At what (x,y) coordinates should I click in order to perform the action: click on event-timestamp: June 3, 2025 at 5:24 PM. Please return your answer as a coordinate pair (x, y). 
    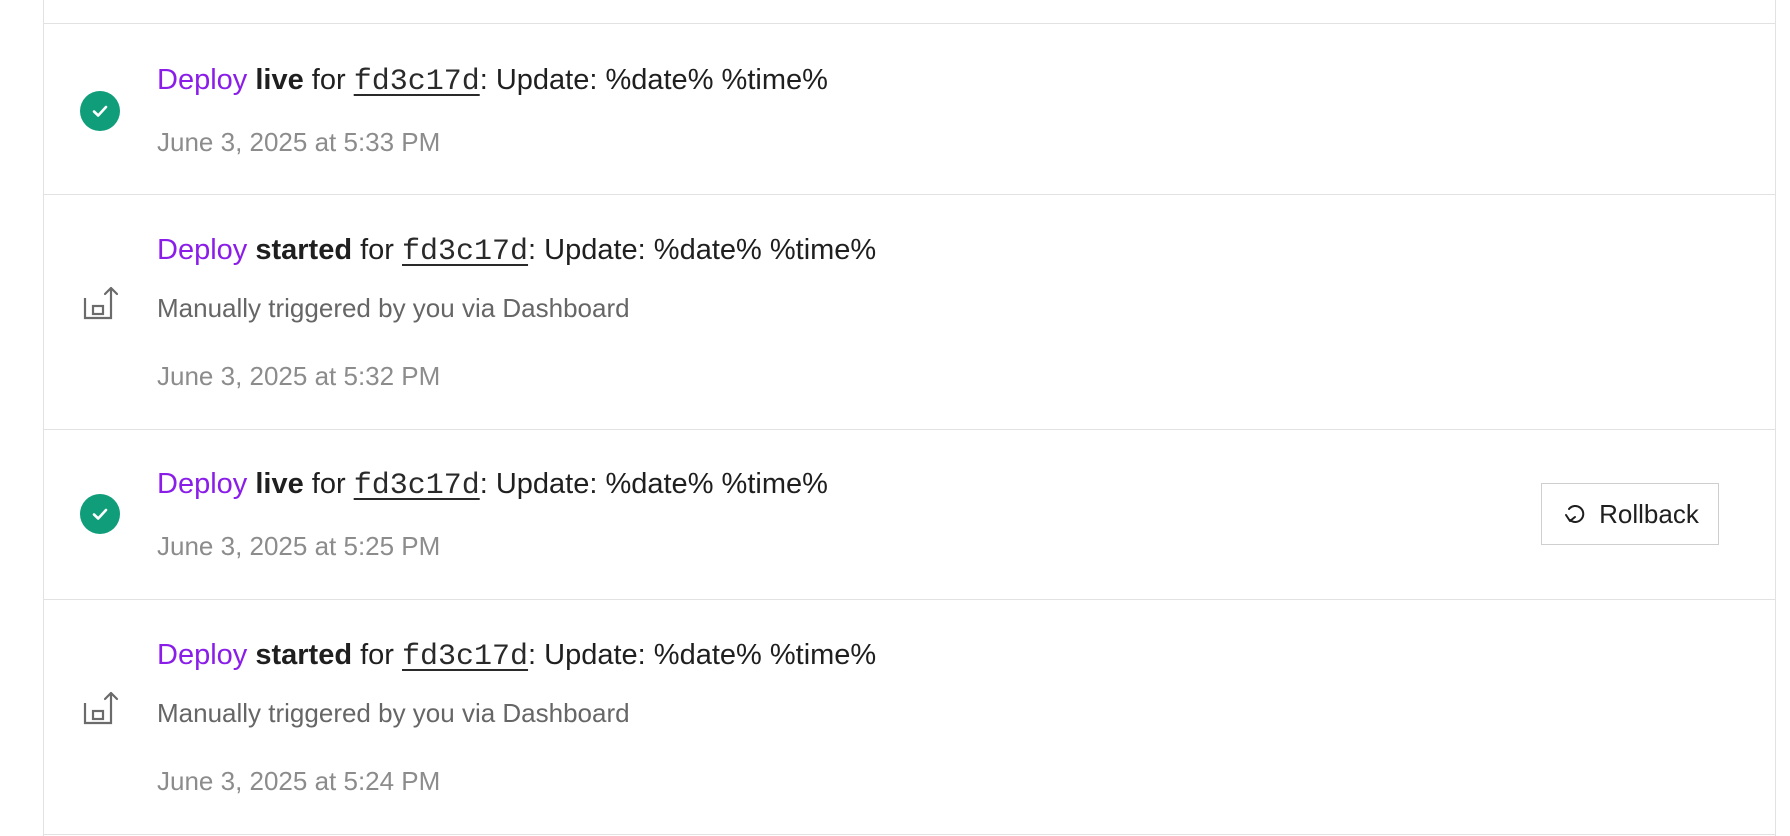
    Looking at the image, I should click on (299, 781).